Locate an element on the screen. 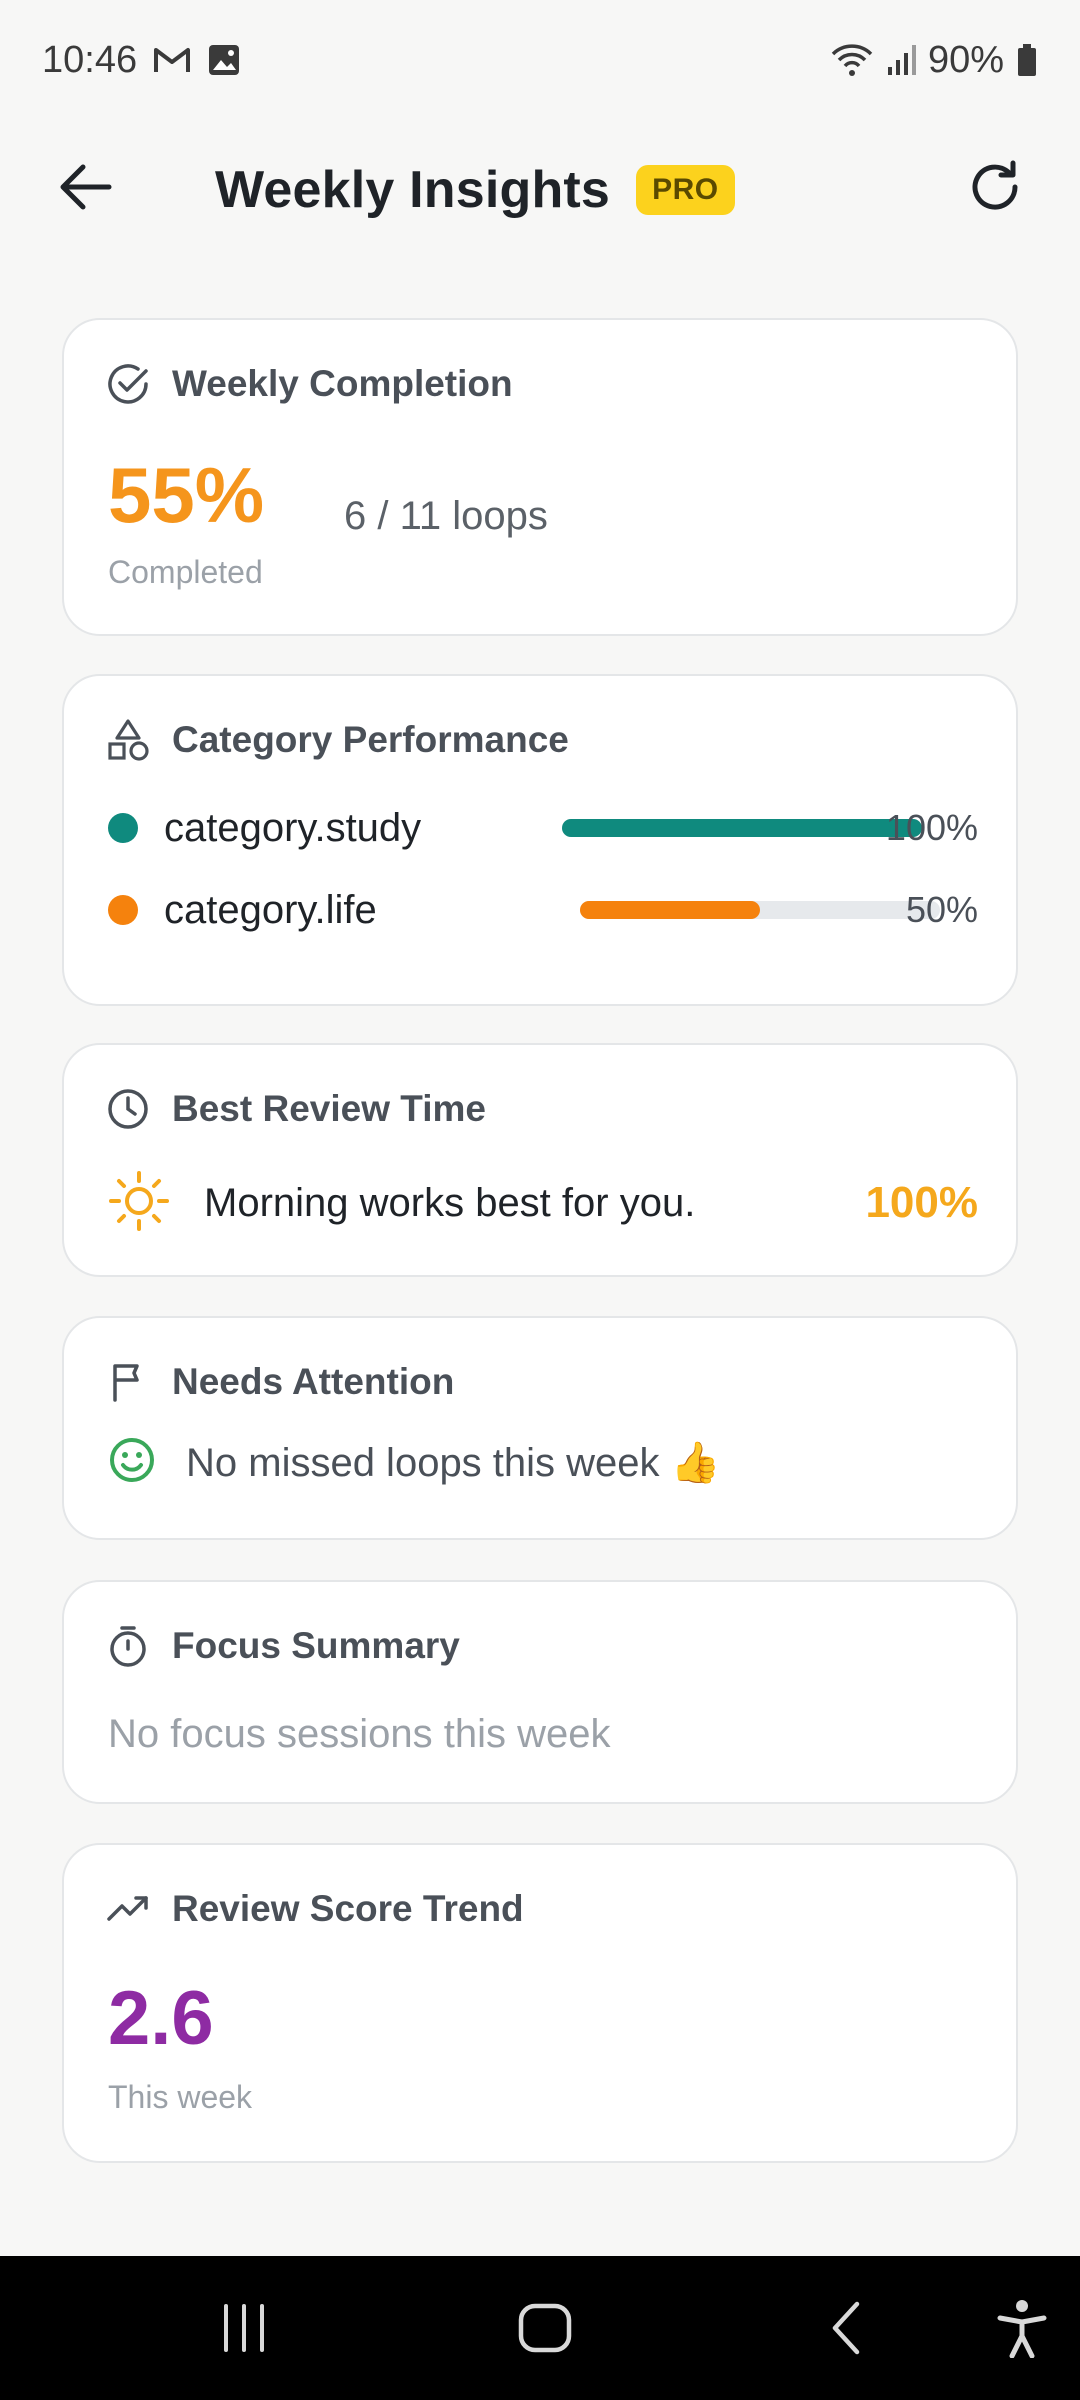 This screenshot has height=2400, width=1080. needs-attention-message: No missed loops this week 👍 is located at coordinates (453, 1463).